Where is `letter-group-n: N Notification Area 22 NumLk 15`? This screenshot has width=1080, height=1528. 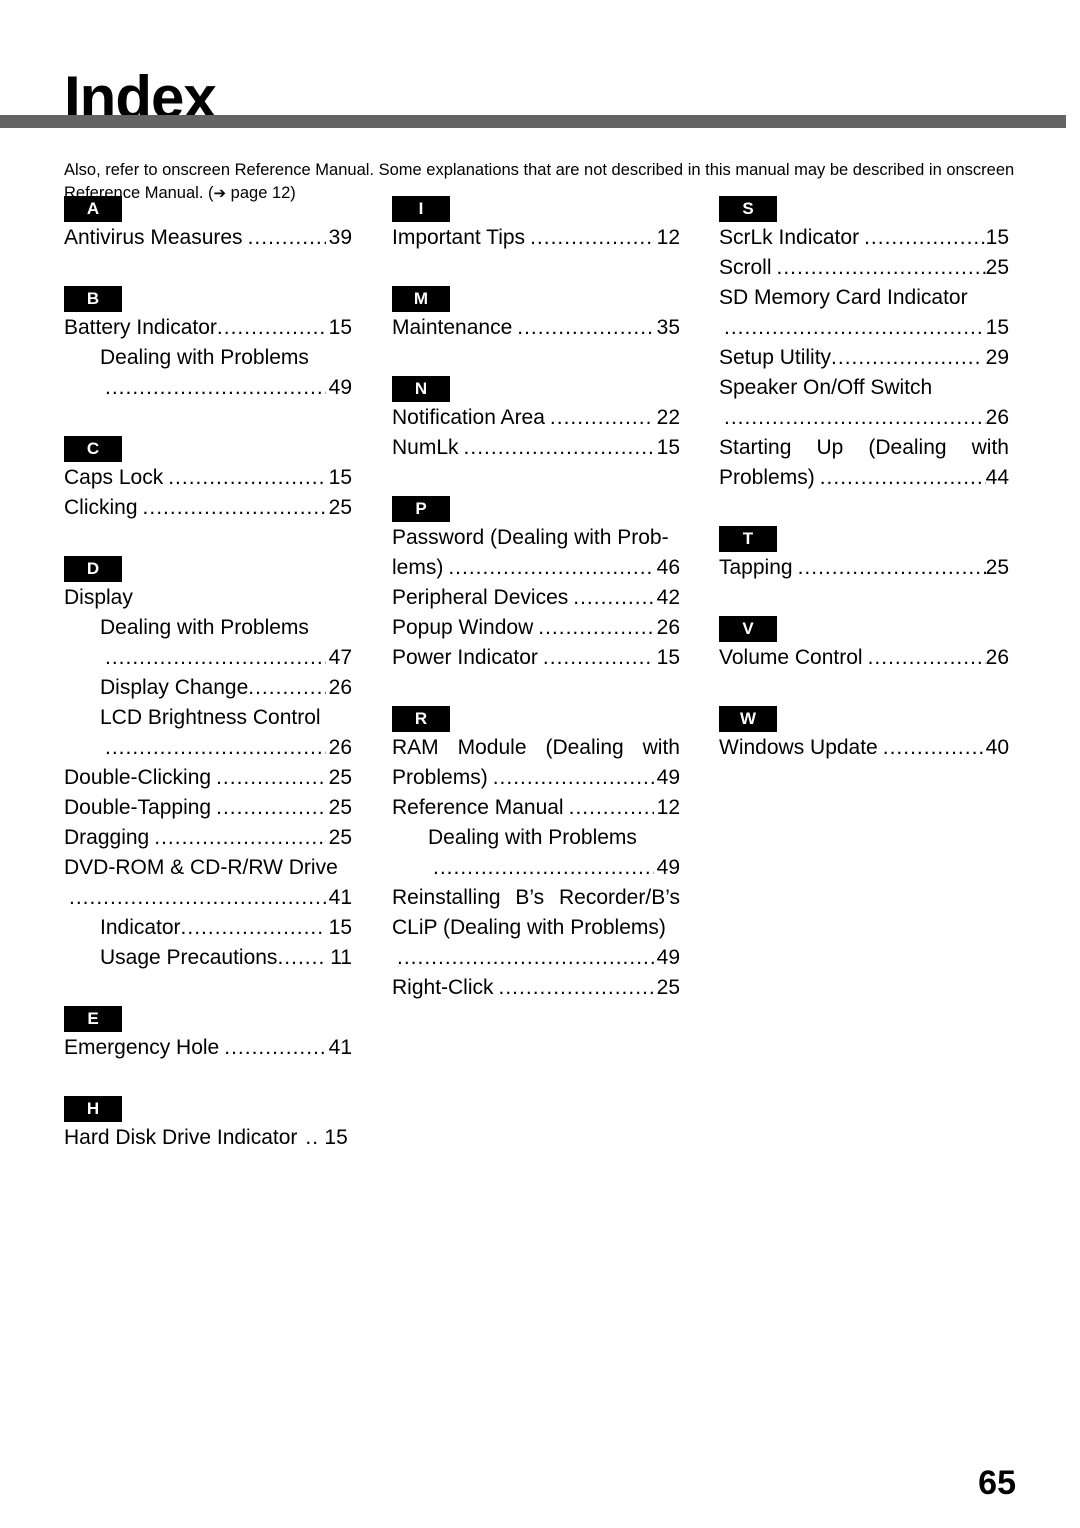
letter-group-n: N Notification Area 22 NumLk 15 is located at coordinates (536, 419).